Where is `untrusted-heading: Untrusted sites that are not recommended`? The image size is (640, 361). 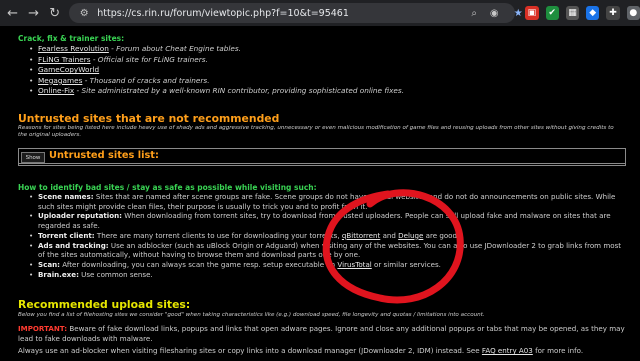 untrusted-heading: Untrusted sites that are not recommended is located at coordinates (149, 118).